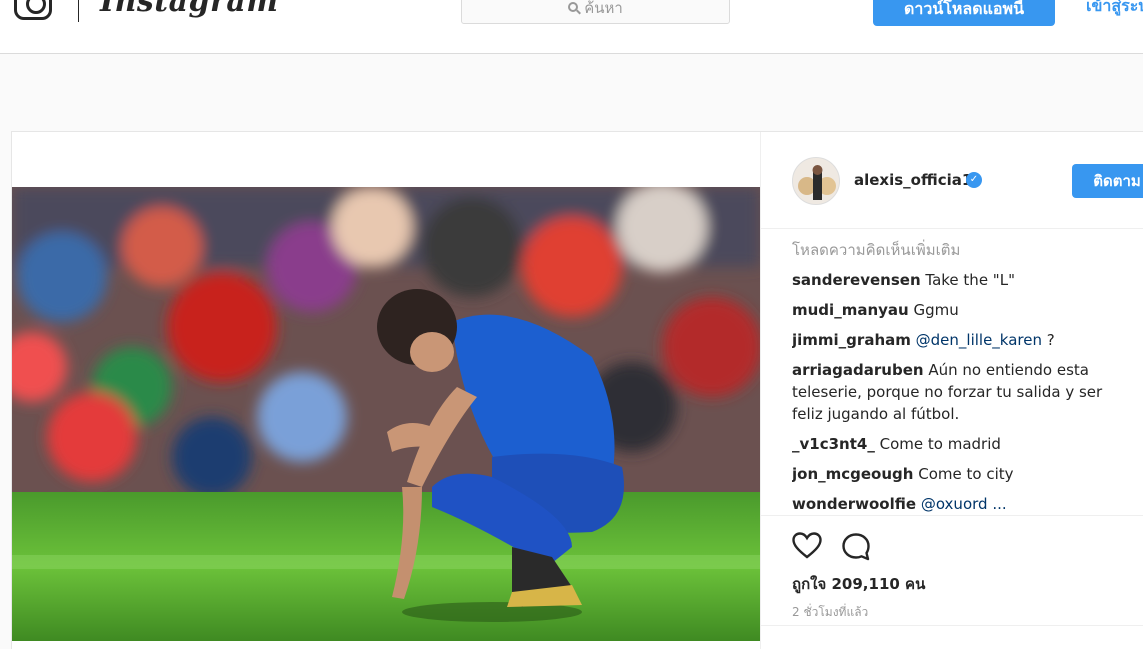  What do you see at coordinates (33, 10) in the screenshot?
I see `instagram-glyph-icon` at bounding box center [33, 10].